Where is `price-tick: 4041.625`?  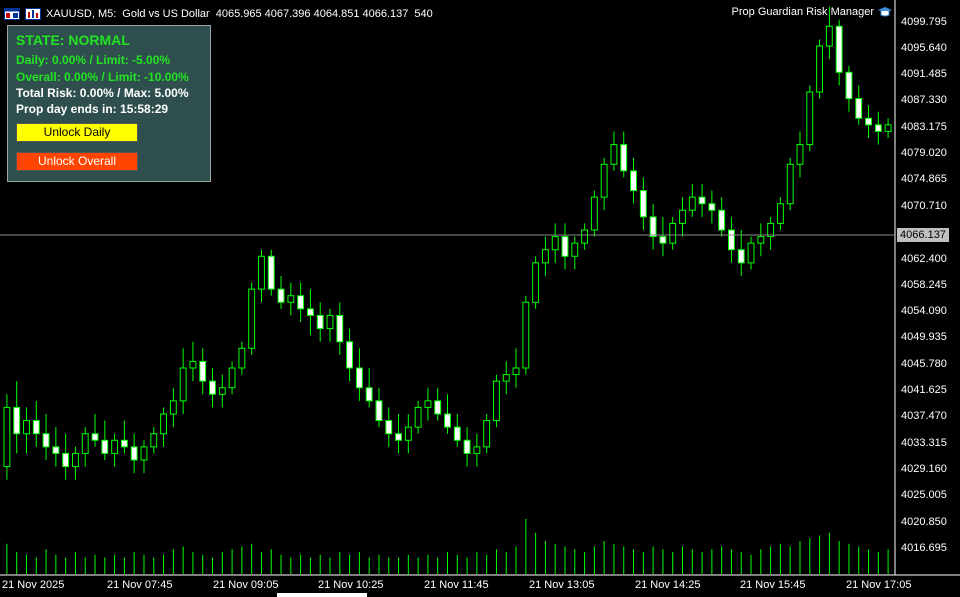 price-tick: 4041.625 is located at coordinates (924, 390).